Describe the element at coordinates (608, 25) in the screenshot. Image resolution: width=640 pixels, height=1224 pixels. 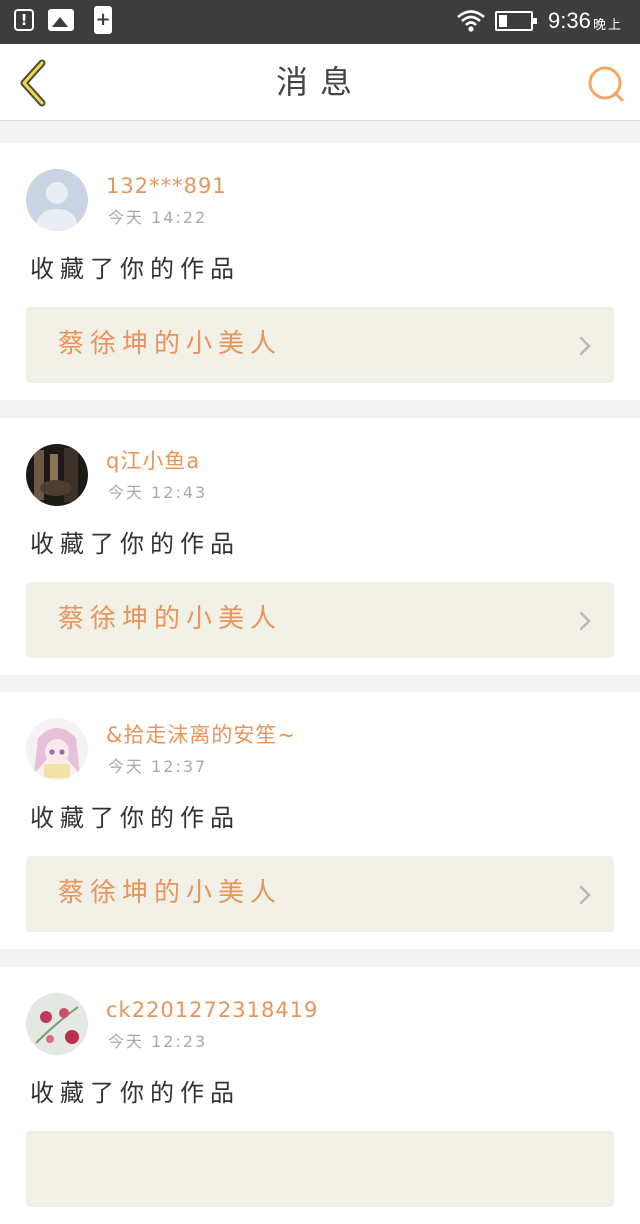
I see `clock-period: 晚上` at that location.